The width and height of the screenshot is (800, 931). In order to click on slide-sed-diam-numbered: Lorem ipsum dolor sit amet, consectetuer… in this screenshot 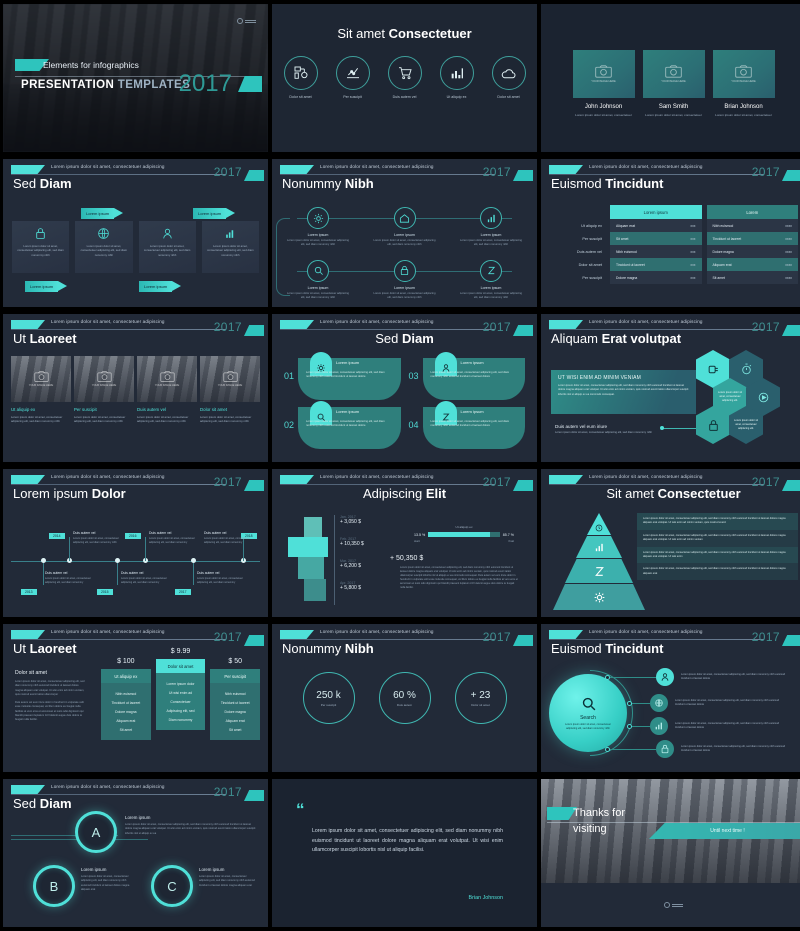, I will do `click(404, 388)`.